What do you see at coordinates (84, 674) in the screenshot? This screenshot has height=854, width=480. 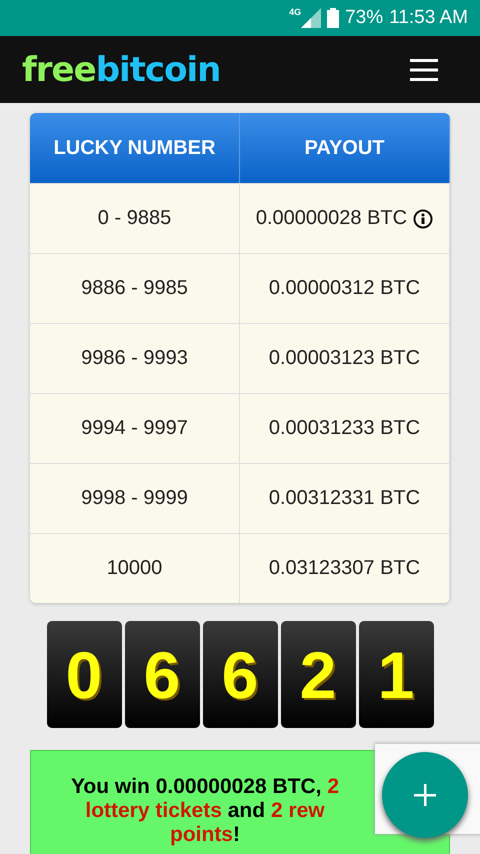 I see `number-digit: 0` at bounding box center [84, 674].